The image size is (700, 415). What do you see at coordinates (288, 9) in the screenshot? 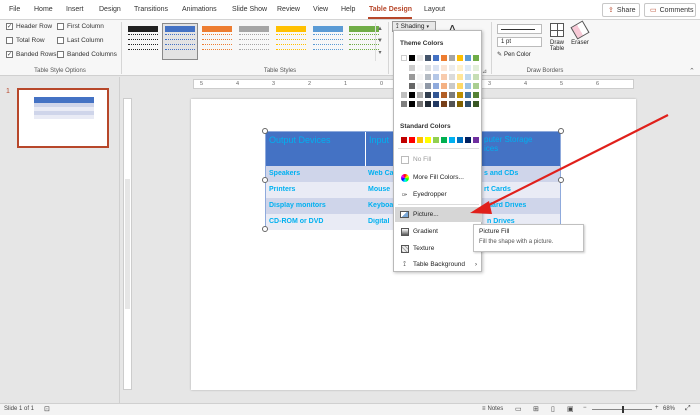
I see `tab-review: Review` at bounding box center [288, 9].